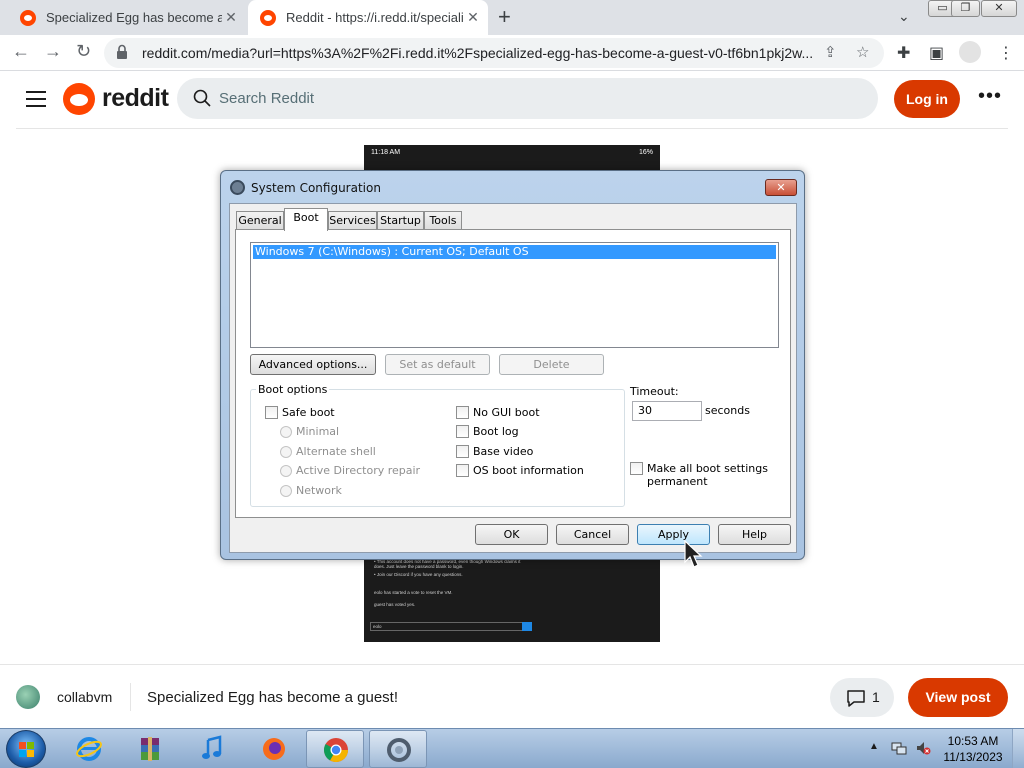  What do you see at coordinates (506, 412) in the screenshot?
I see `checkbox-label: No GUI boot` at bounding box center [506, 412].